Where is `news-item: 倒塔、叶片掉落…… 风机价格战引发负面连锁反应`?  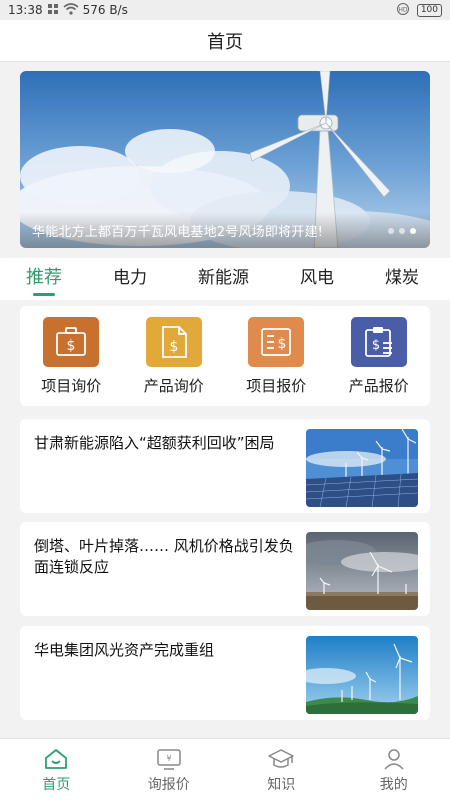
news-item: 倒塔、叶片掉落…… 风机价格战引发负面连锁反应 is located at coordinates (225, 569).